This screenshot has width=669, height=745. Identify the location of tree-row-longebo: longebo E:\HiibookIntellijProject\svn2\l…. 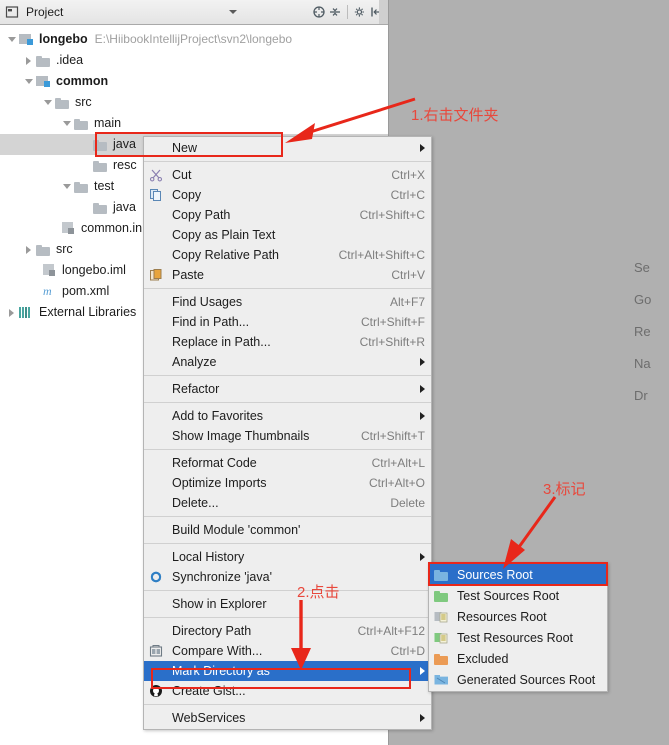
(194, 39).